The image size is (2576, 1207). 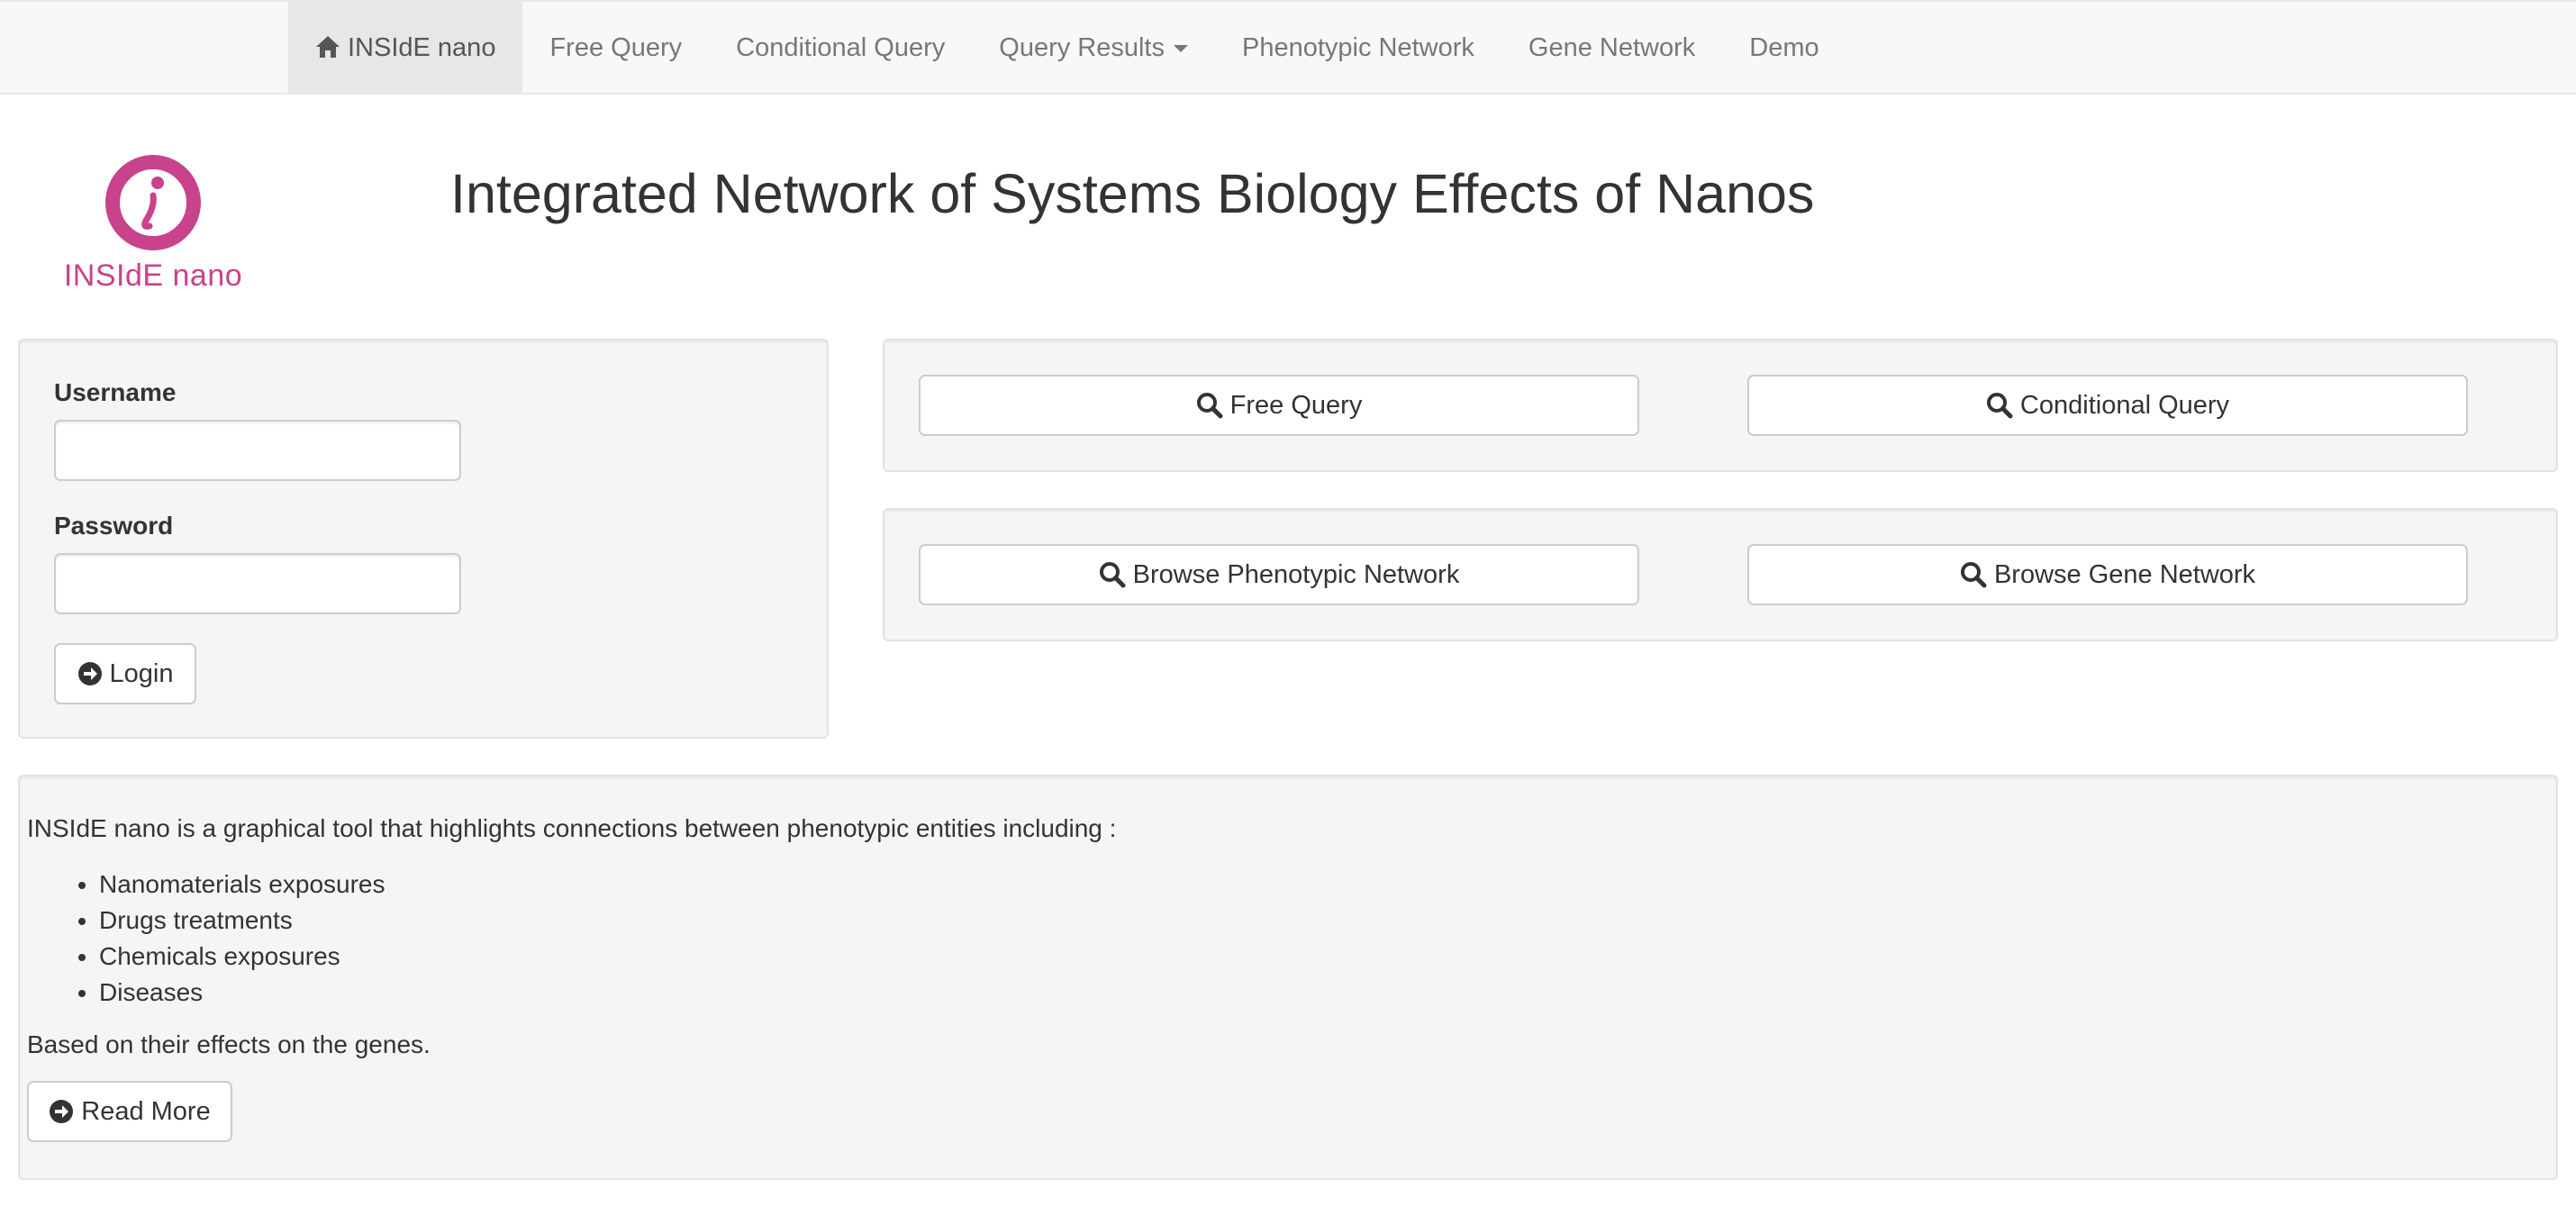 I want to click on nav-item-phenotypic-network: Phenotypic Network, so click(x=1358, y=48).